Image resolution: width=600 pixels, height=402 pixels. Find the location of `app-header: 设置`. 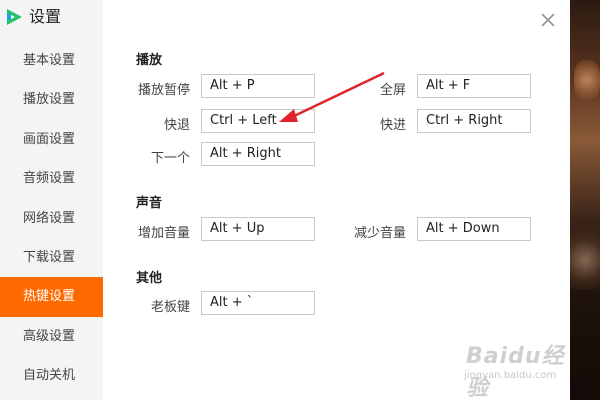

app-header: 设置 is located at coordinates (51, 18).